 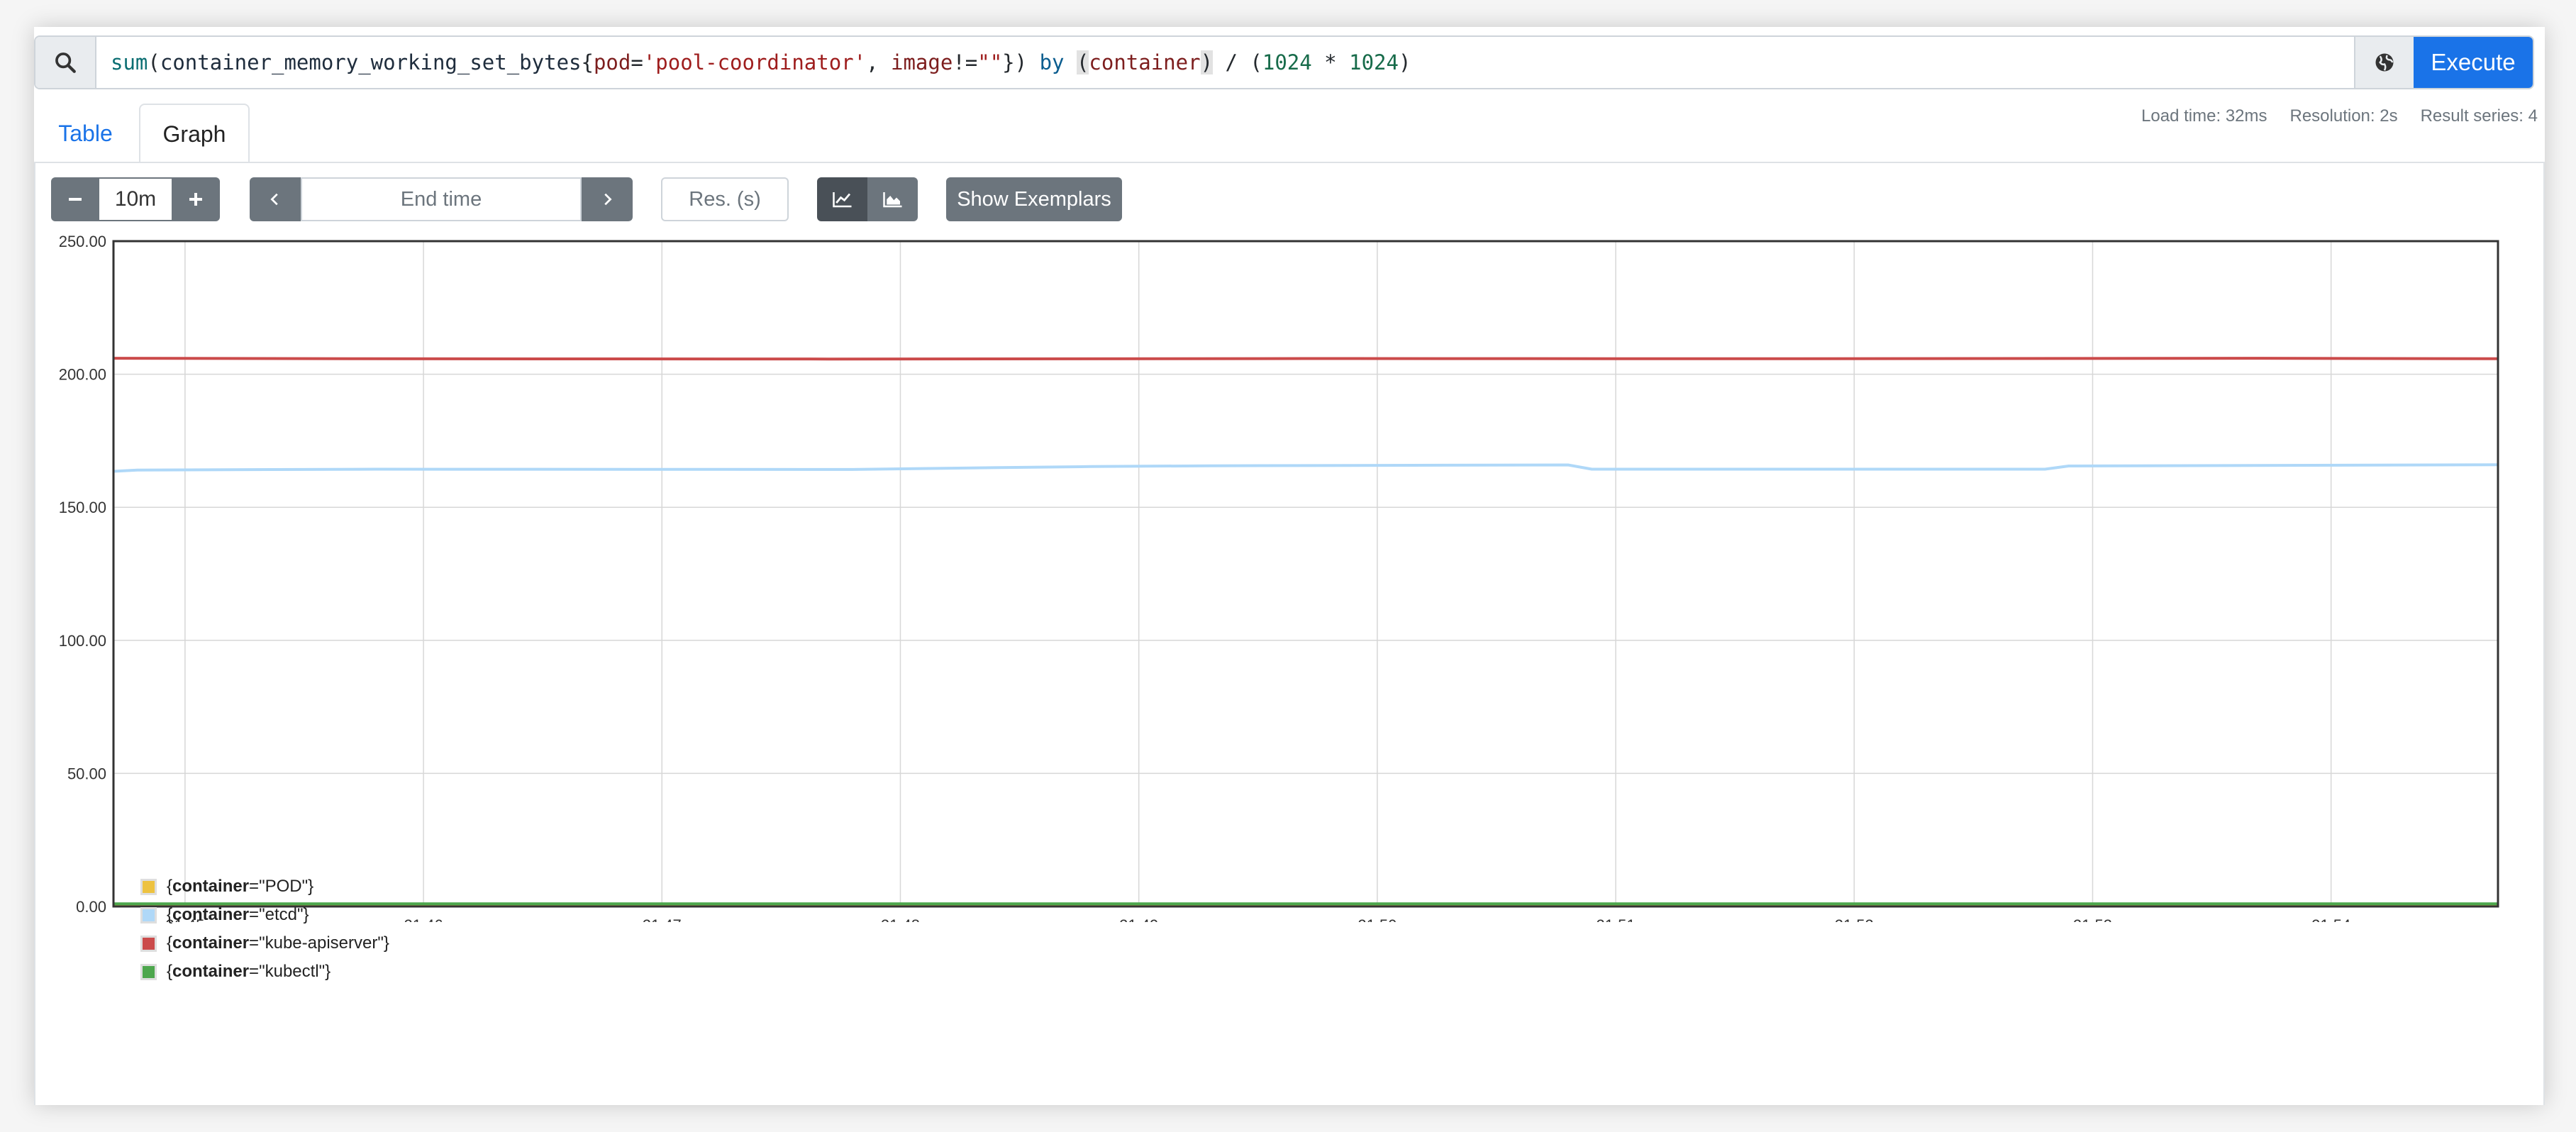 I want to click on query-token, so click(x=1070, y=62).